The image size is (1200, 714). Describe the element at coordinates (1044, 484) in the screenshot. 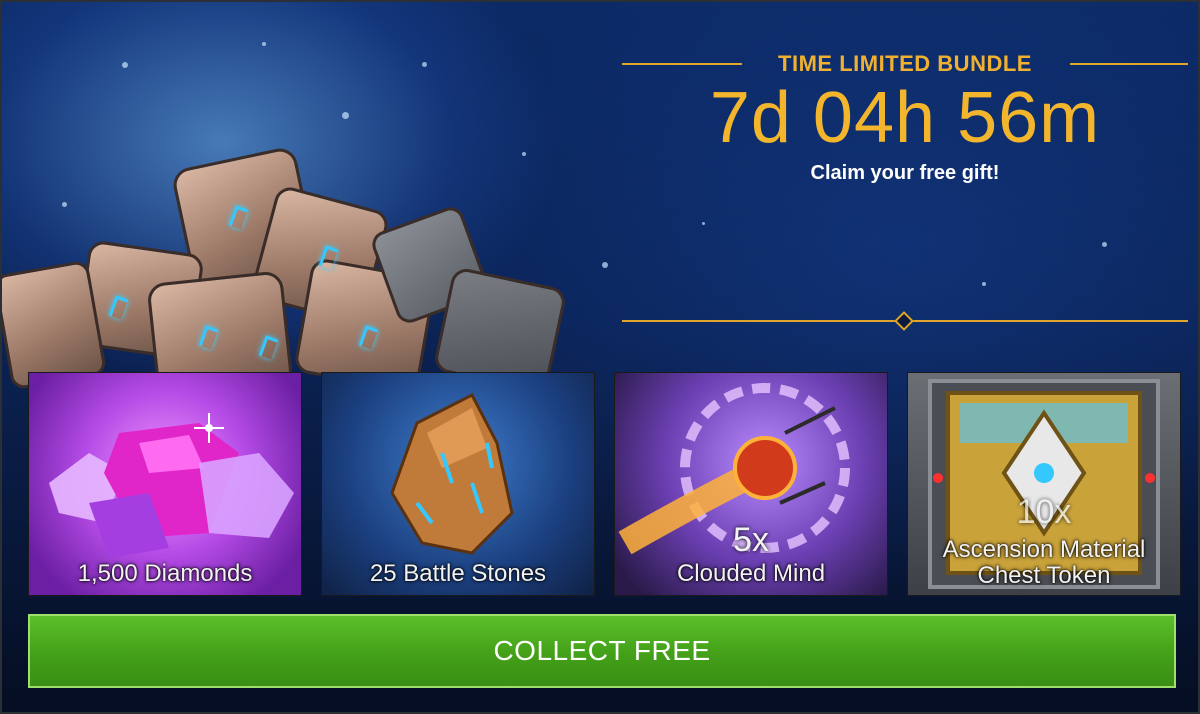

I see `reward-card-chest-token: 10x Ascension Material Chest Token` at that location.